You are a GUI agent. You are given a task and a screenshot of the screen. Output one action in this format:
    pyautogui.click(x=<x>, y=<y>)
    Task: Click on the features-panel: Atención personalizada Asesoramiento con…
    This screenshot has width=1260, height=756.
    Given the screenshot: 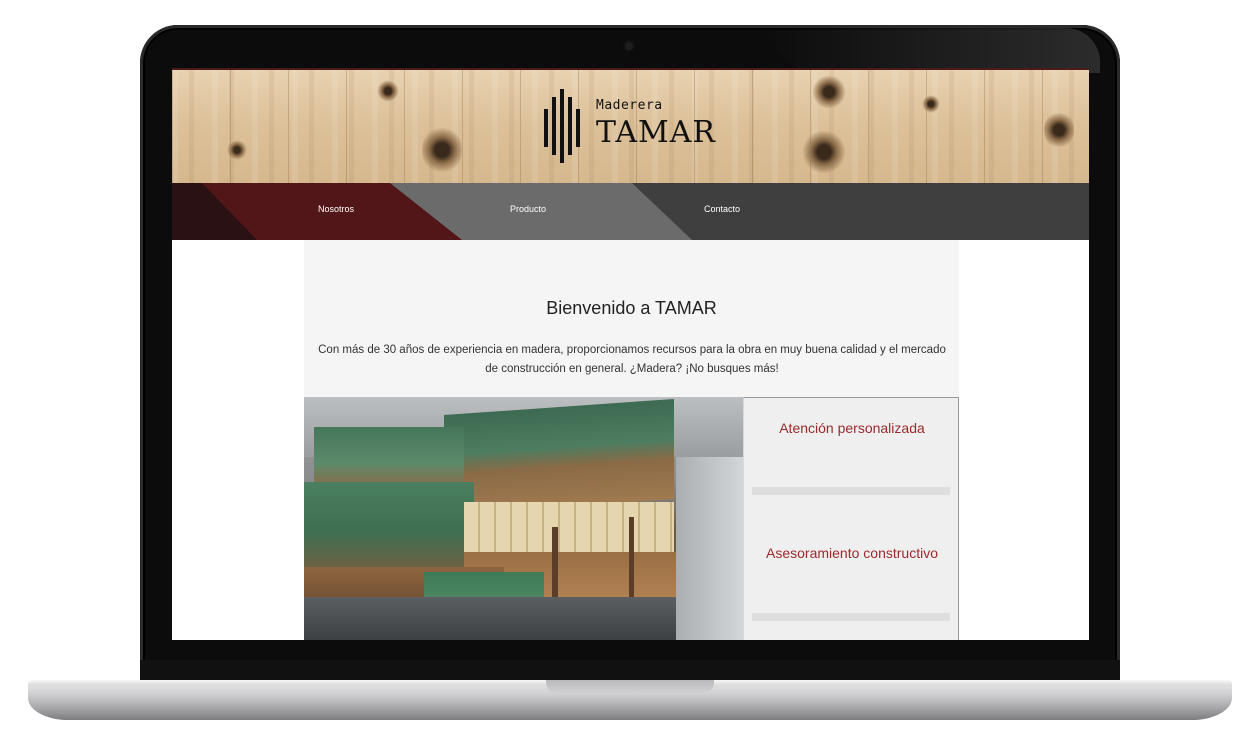 What is the action you would take?
    pyautogui.click(x=851, y=518)
    